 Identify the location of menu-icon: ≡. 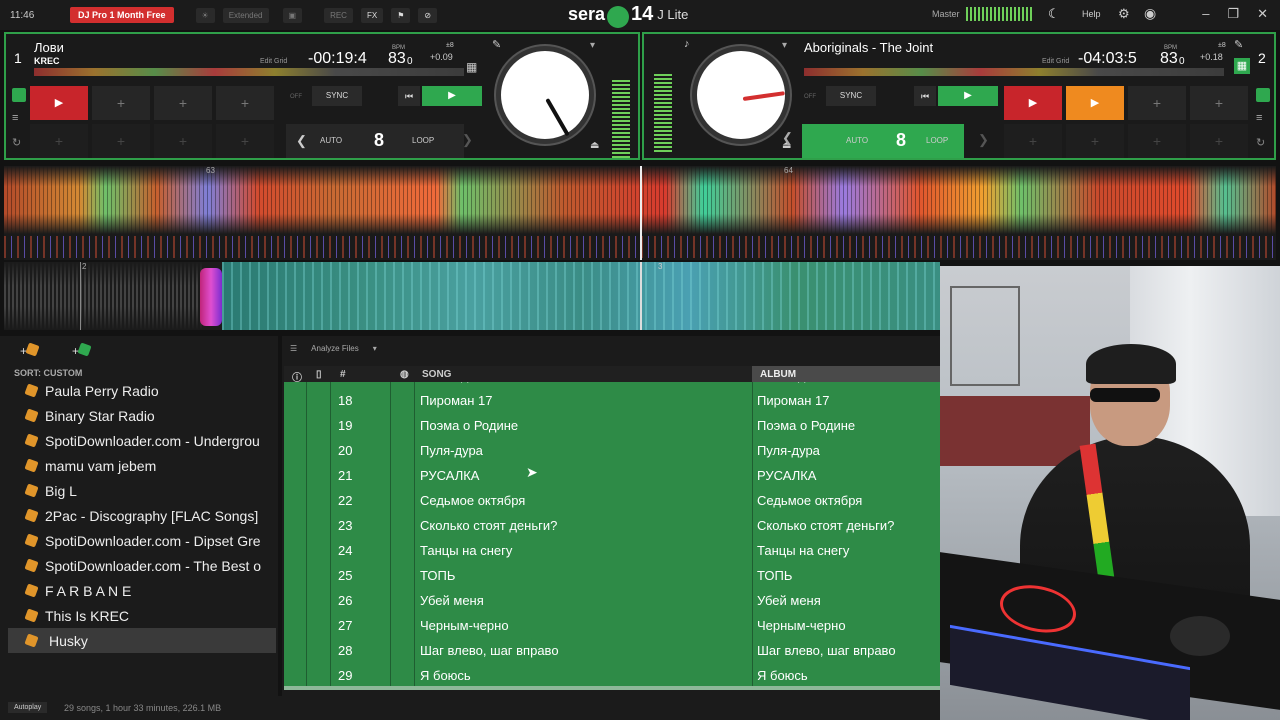
(15, 118).